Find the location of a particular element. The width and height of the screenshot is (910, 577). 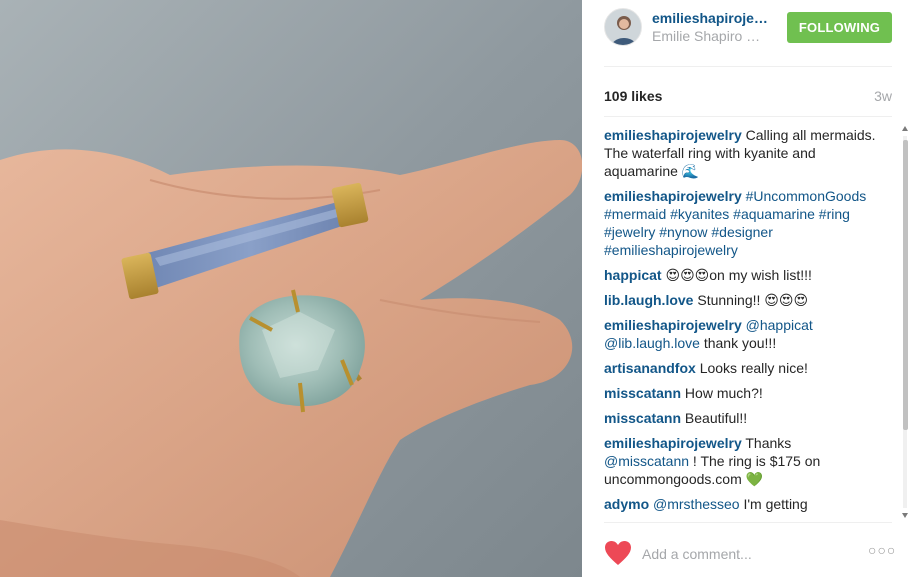

comment: adymo @mrsthesseo I'm getting is located at coordinates (741, 504).